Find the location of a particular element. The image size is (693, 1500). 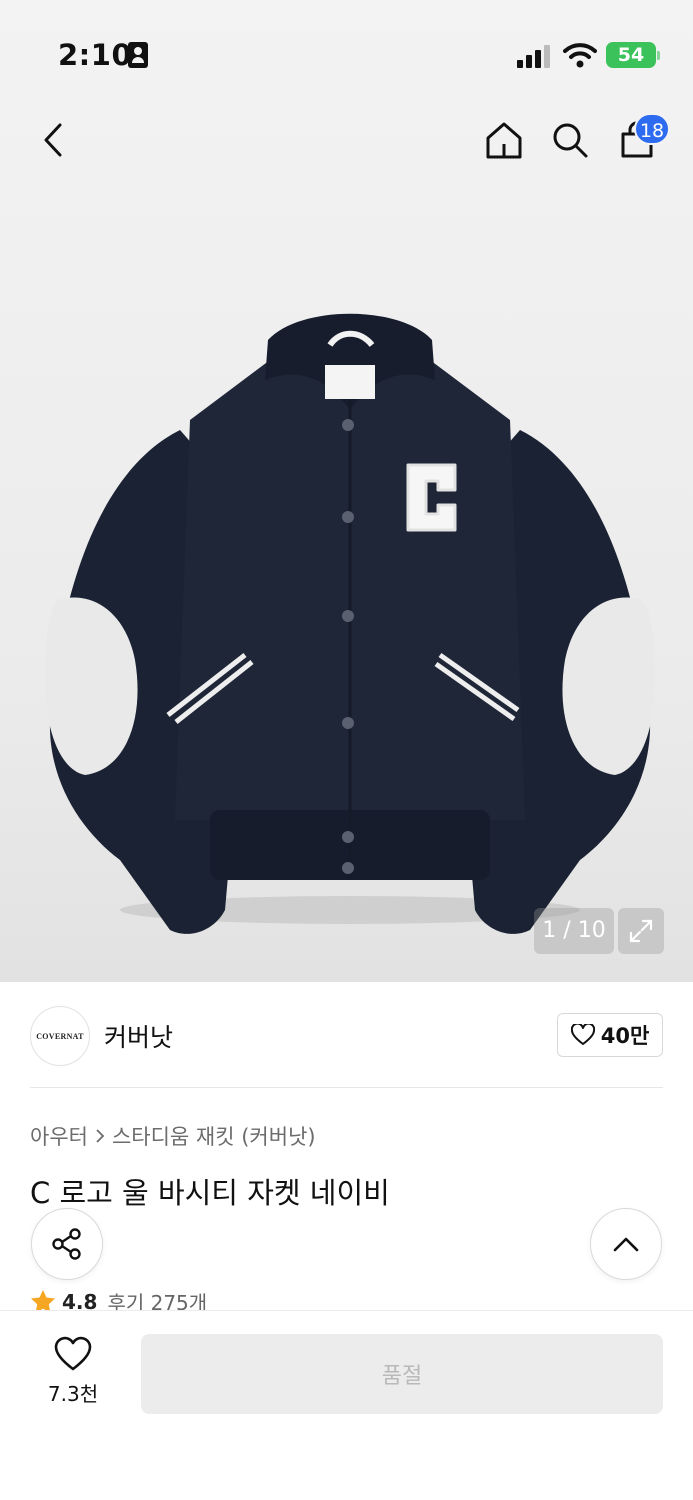

search-button is located at coordinates (570, 140).